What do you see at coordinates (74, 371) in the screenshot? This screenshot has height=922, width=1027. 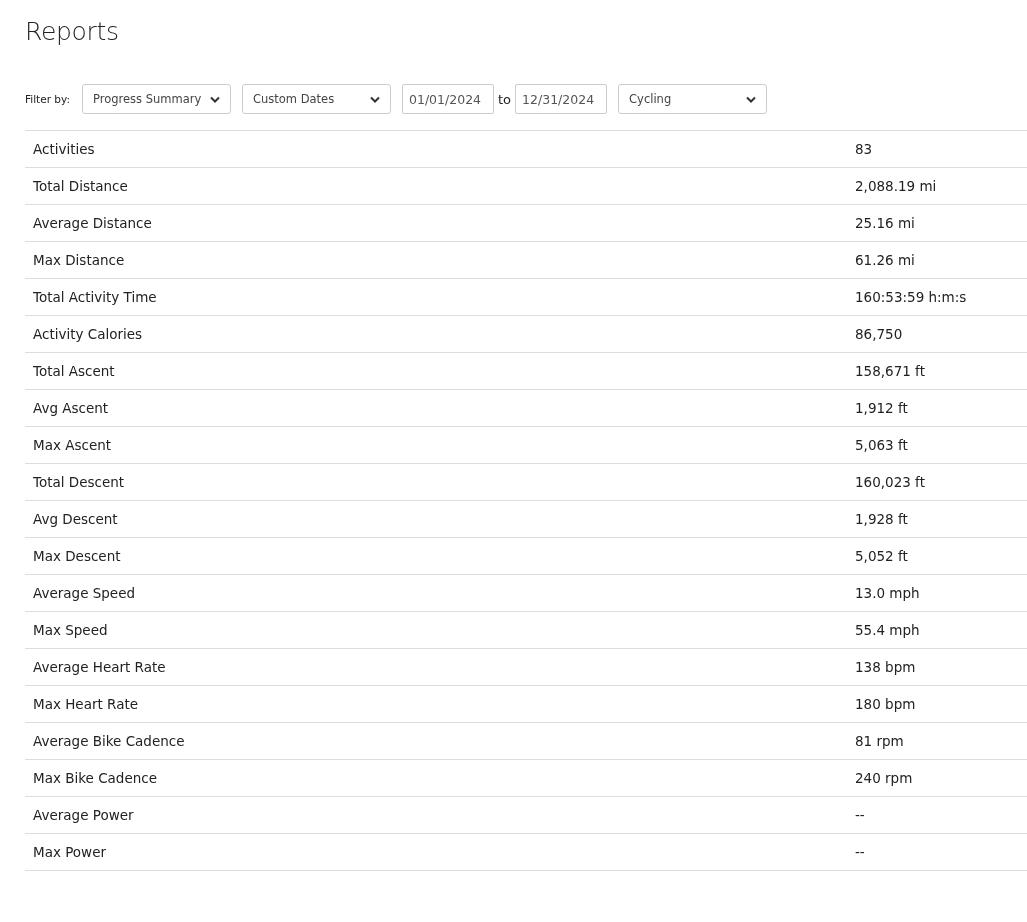 I see `metric-label: Total Ascent` at bounding box center [74, 371].